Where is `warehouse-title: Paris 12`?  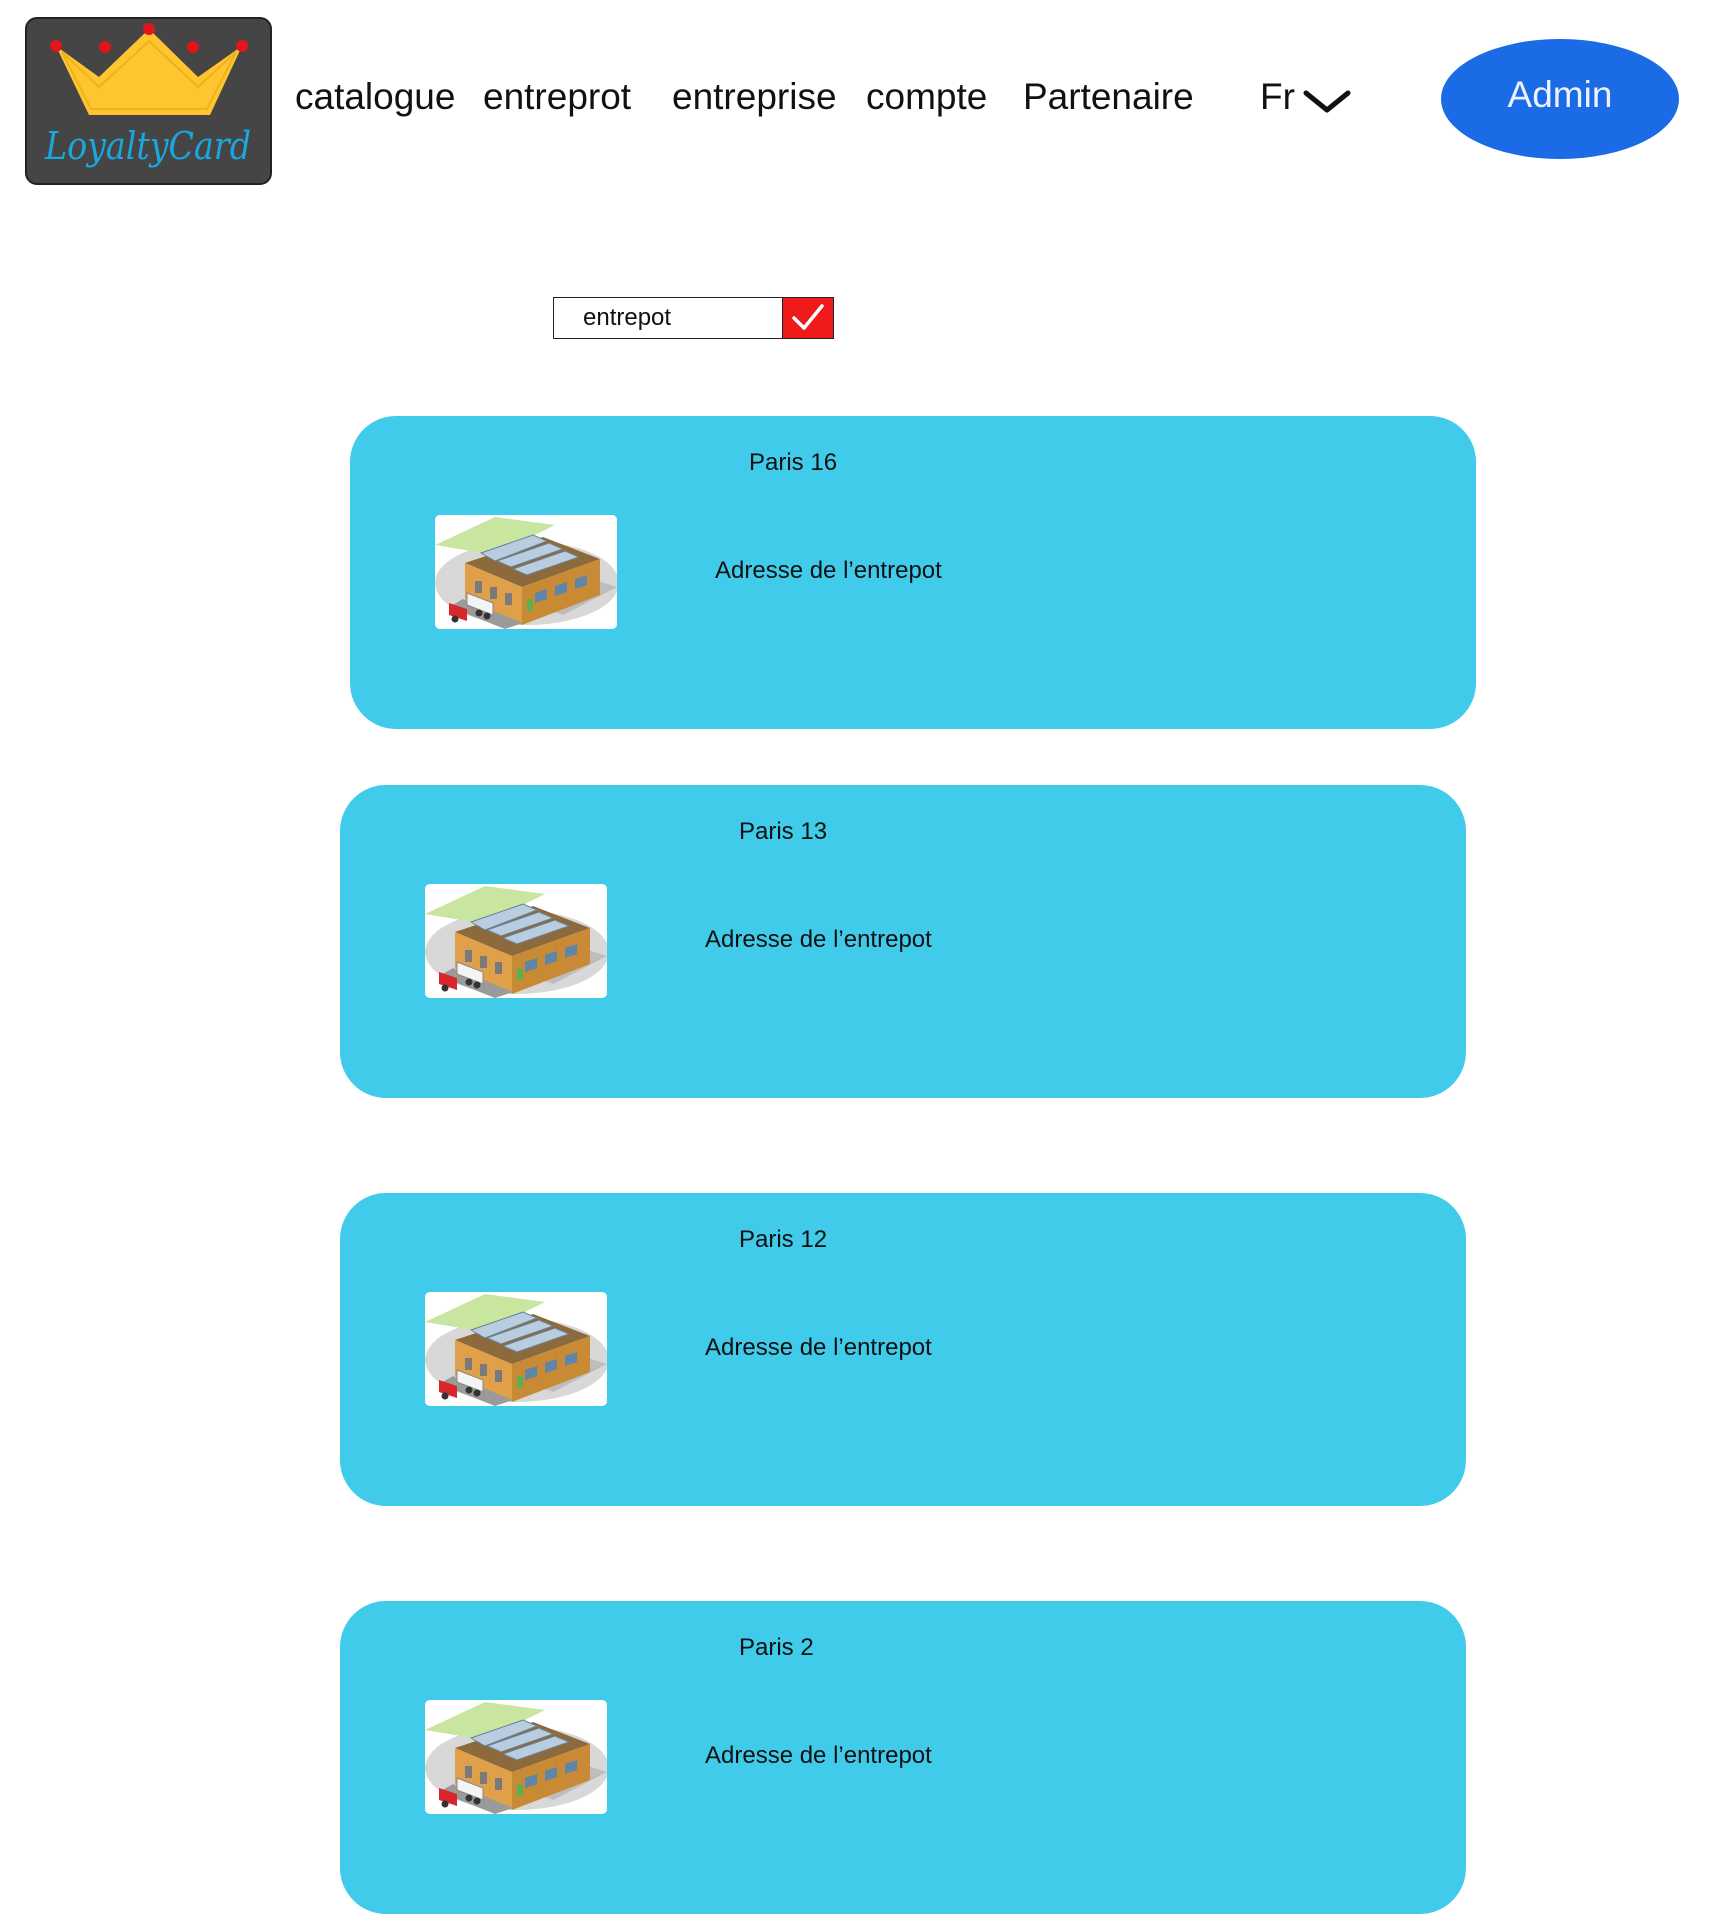 warehouse-title: Paris 12 is located at coordinates (783, 1239).